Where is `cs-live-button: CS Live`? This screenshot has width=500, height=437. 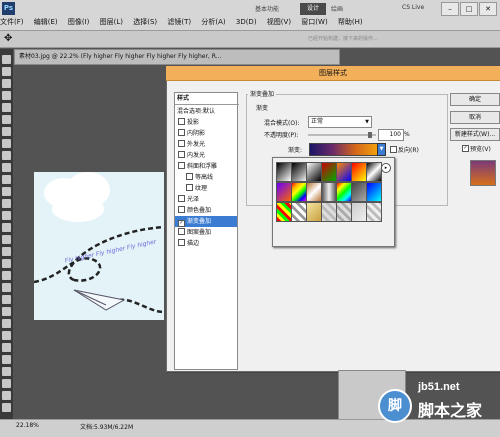
cs-live-button: CS Live is located at coordinates (413, 7).